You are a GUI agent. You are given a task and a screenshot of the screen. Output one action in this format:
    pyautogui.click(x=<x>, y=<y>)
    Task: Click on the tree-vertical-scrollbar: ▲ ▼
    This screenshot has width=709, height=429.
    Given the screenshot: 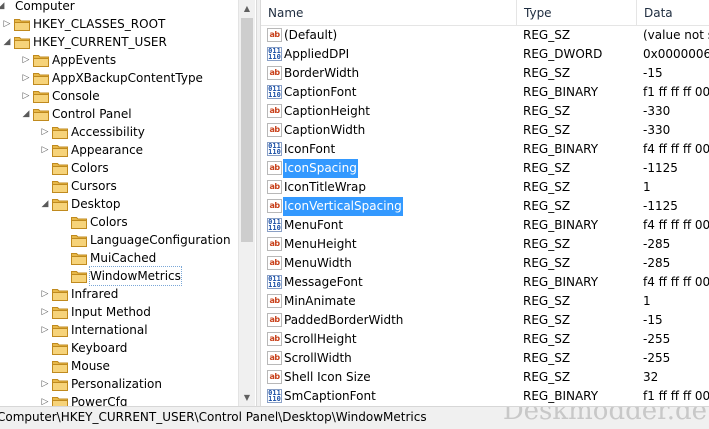 What is the action you would take?
    pyautogui.click(x=246, y=203)
    